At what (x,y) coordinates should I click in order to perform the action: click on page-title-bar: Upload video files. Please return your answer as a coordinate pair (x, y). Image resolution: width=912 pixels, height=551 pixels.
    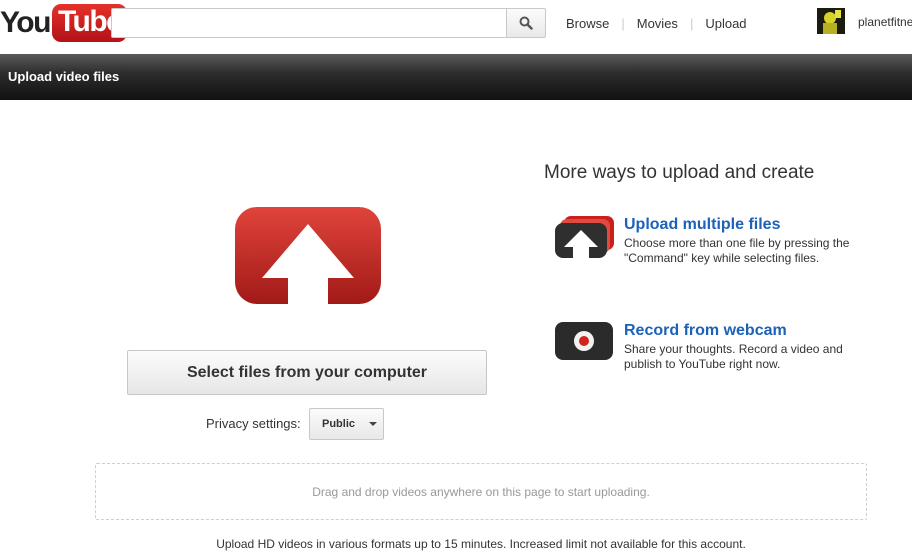
    Looking at the image, I should click on (456, 77).